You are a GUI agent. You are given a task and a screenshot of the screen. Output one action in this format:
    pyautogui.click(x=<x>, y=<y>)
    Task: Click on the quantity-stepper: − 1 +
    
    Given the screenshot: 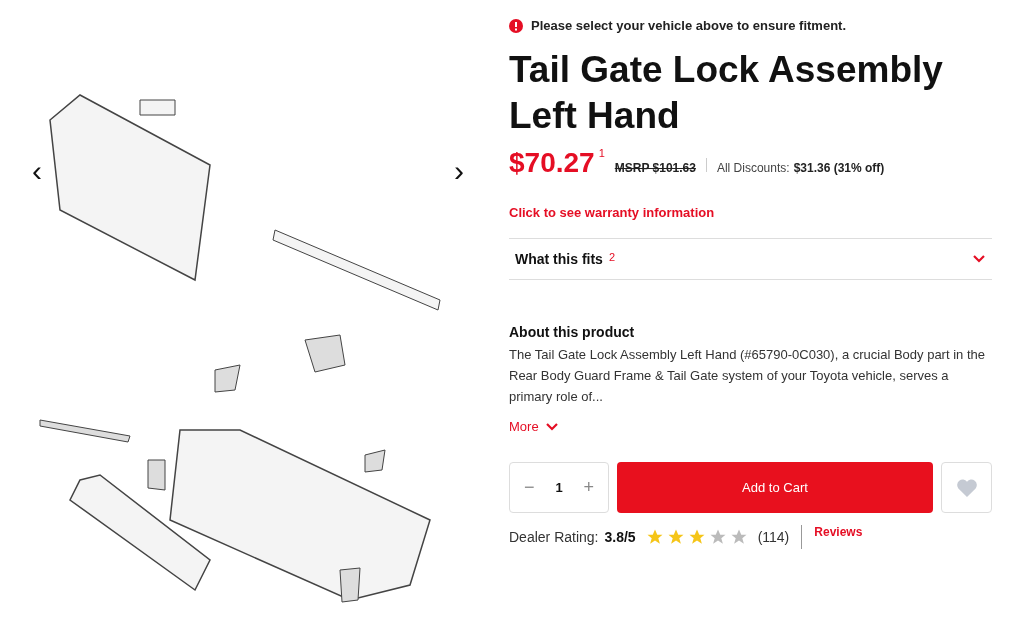 What is the action you would take?
    pyautogui.click(x=559, y=487)
    